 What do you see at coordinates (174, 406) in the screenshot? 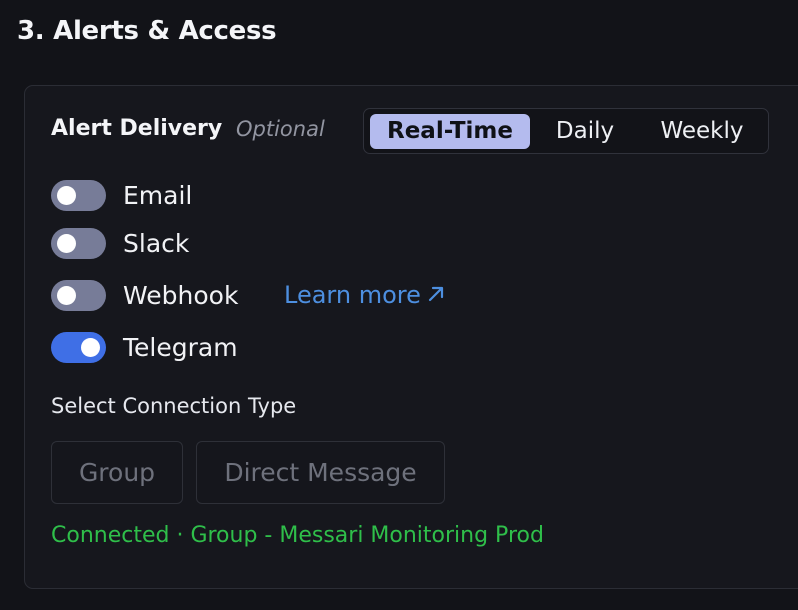
I see `connection-type-label: Select Connection Type` at bounding box center [174, 406].